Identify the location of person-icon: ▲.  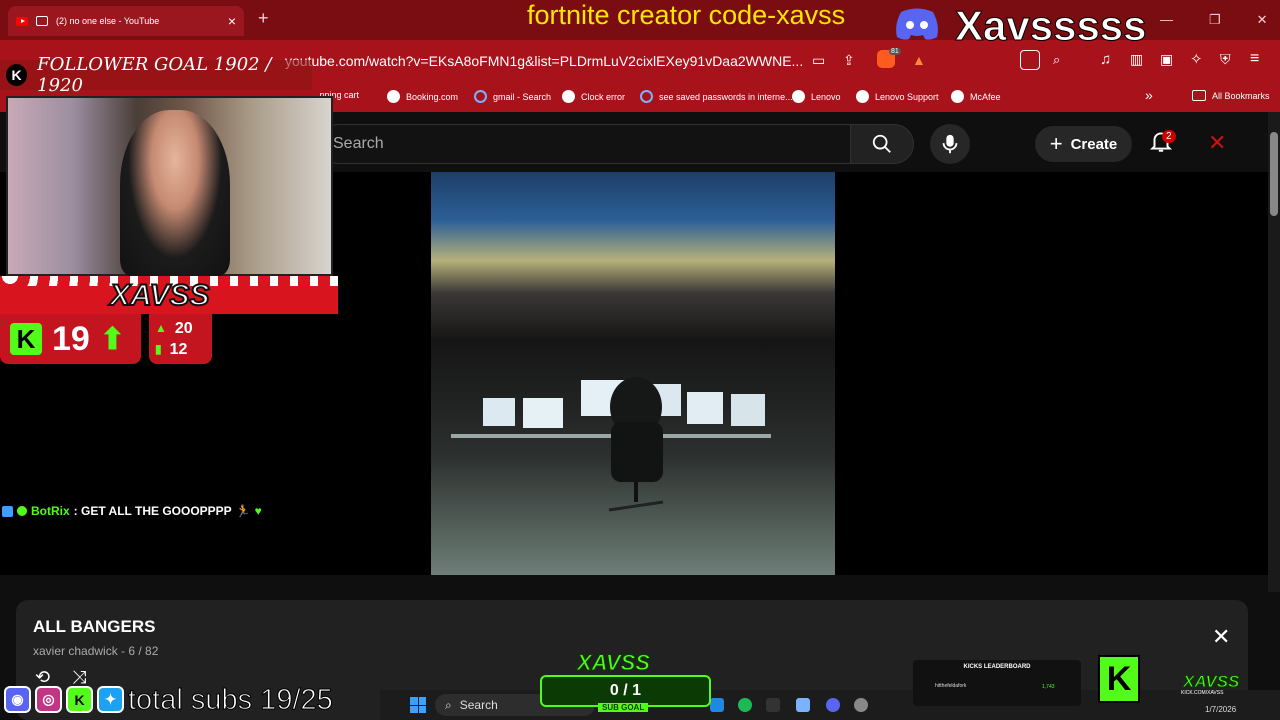
(161, 328).